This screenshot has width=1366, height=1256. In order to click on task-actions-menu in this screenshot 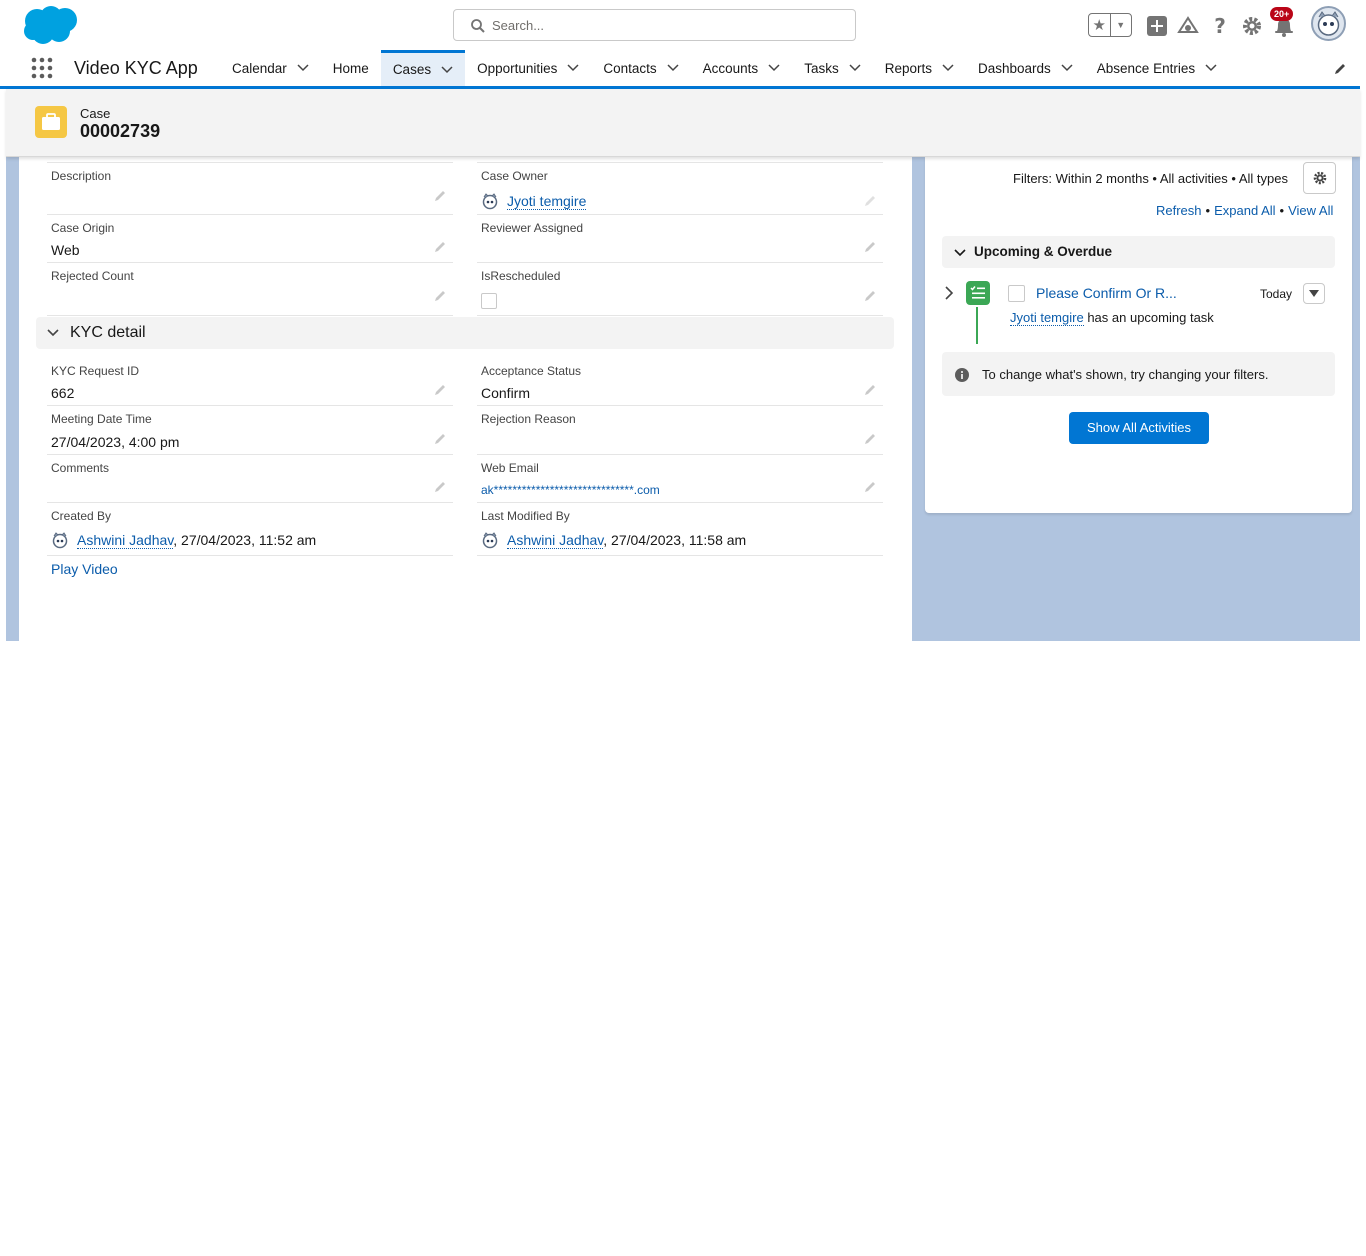, I will do `click(1314, 293)`.